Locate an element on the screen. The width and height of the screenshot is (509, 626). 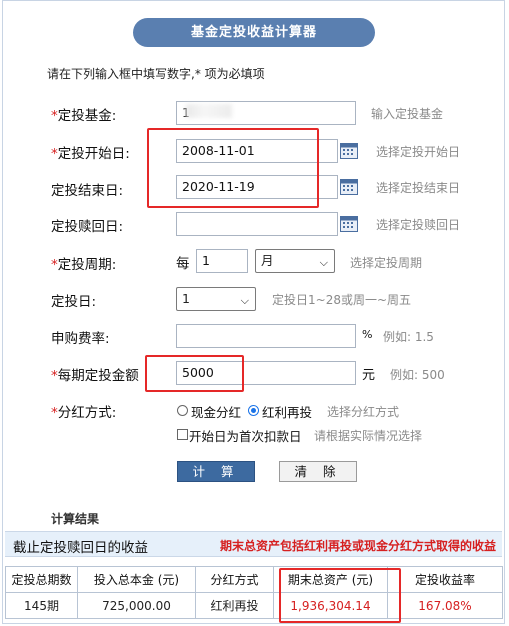
dividend-reinvest-radio is located at coordinates (253, 410).